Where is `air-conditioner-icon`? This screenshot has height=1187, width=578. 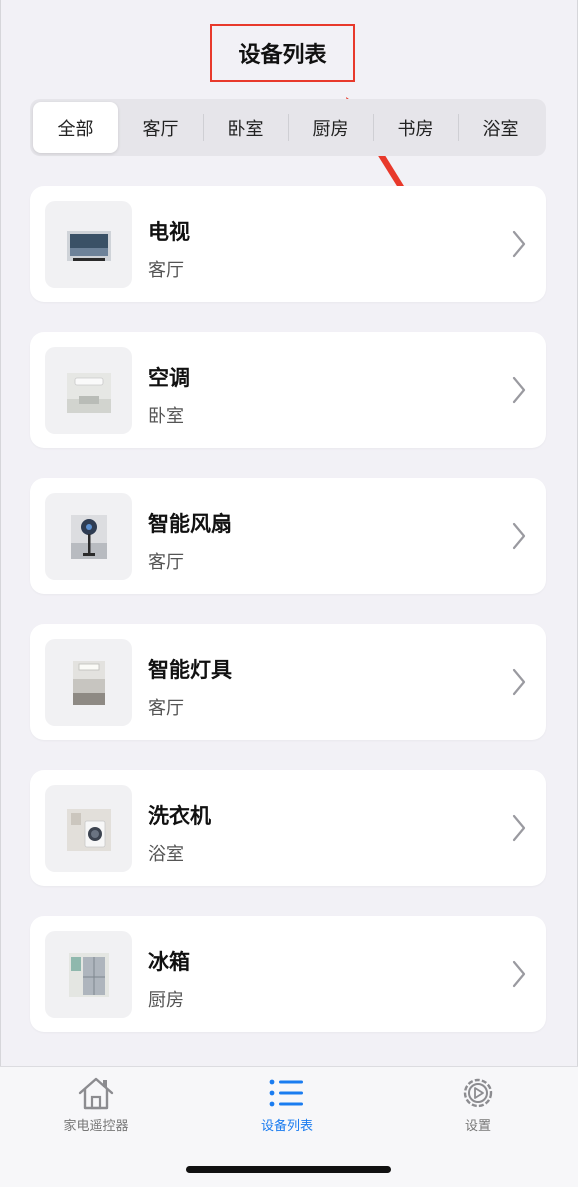 air-conditioner-icon is located at coordinates (88, 392).